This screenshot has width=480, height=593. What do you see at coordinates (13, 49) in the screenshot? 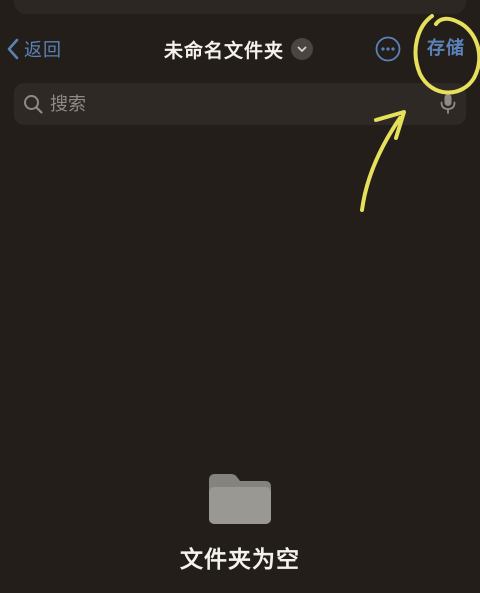
I see `chevron-left-icon` at bounding box center [13, 49].